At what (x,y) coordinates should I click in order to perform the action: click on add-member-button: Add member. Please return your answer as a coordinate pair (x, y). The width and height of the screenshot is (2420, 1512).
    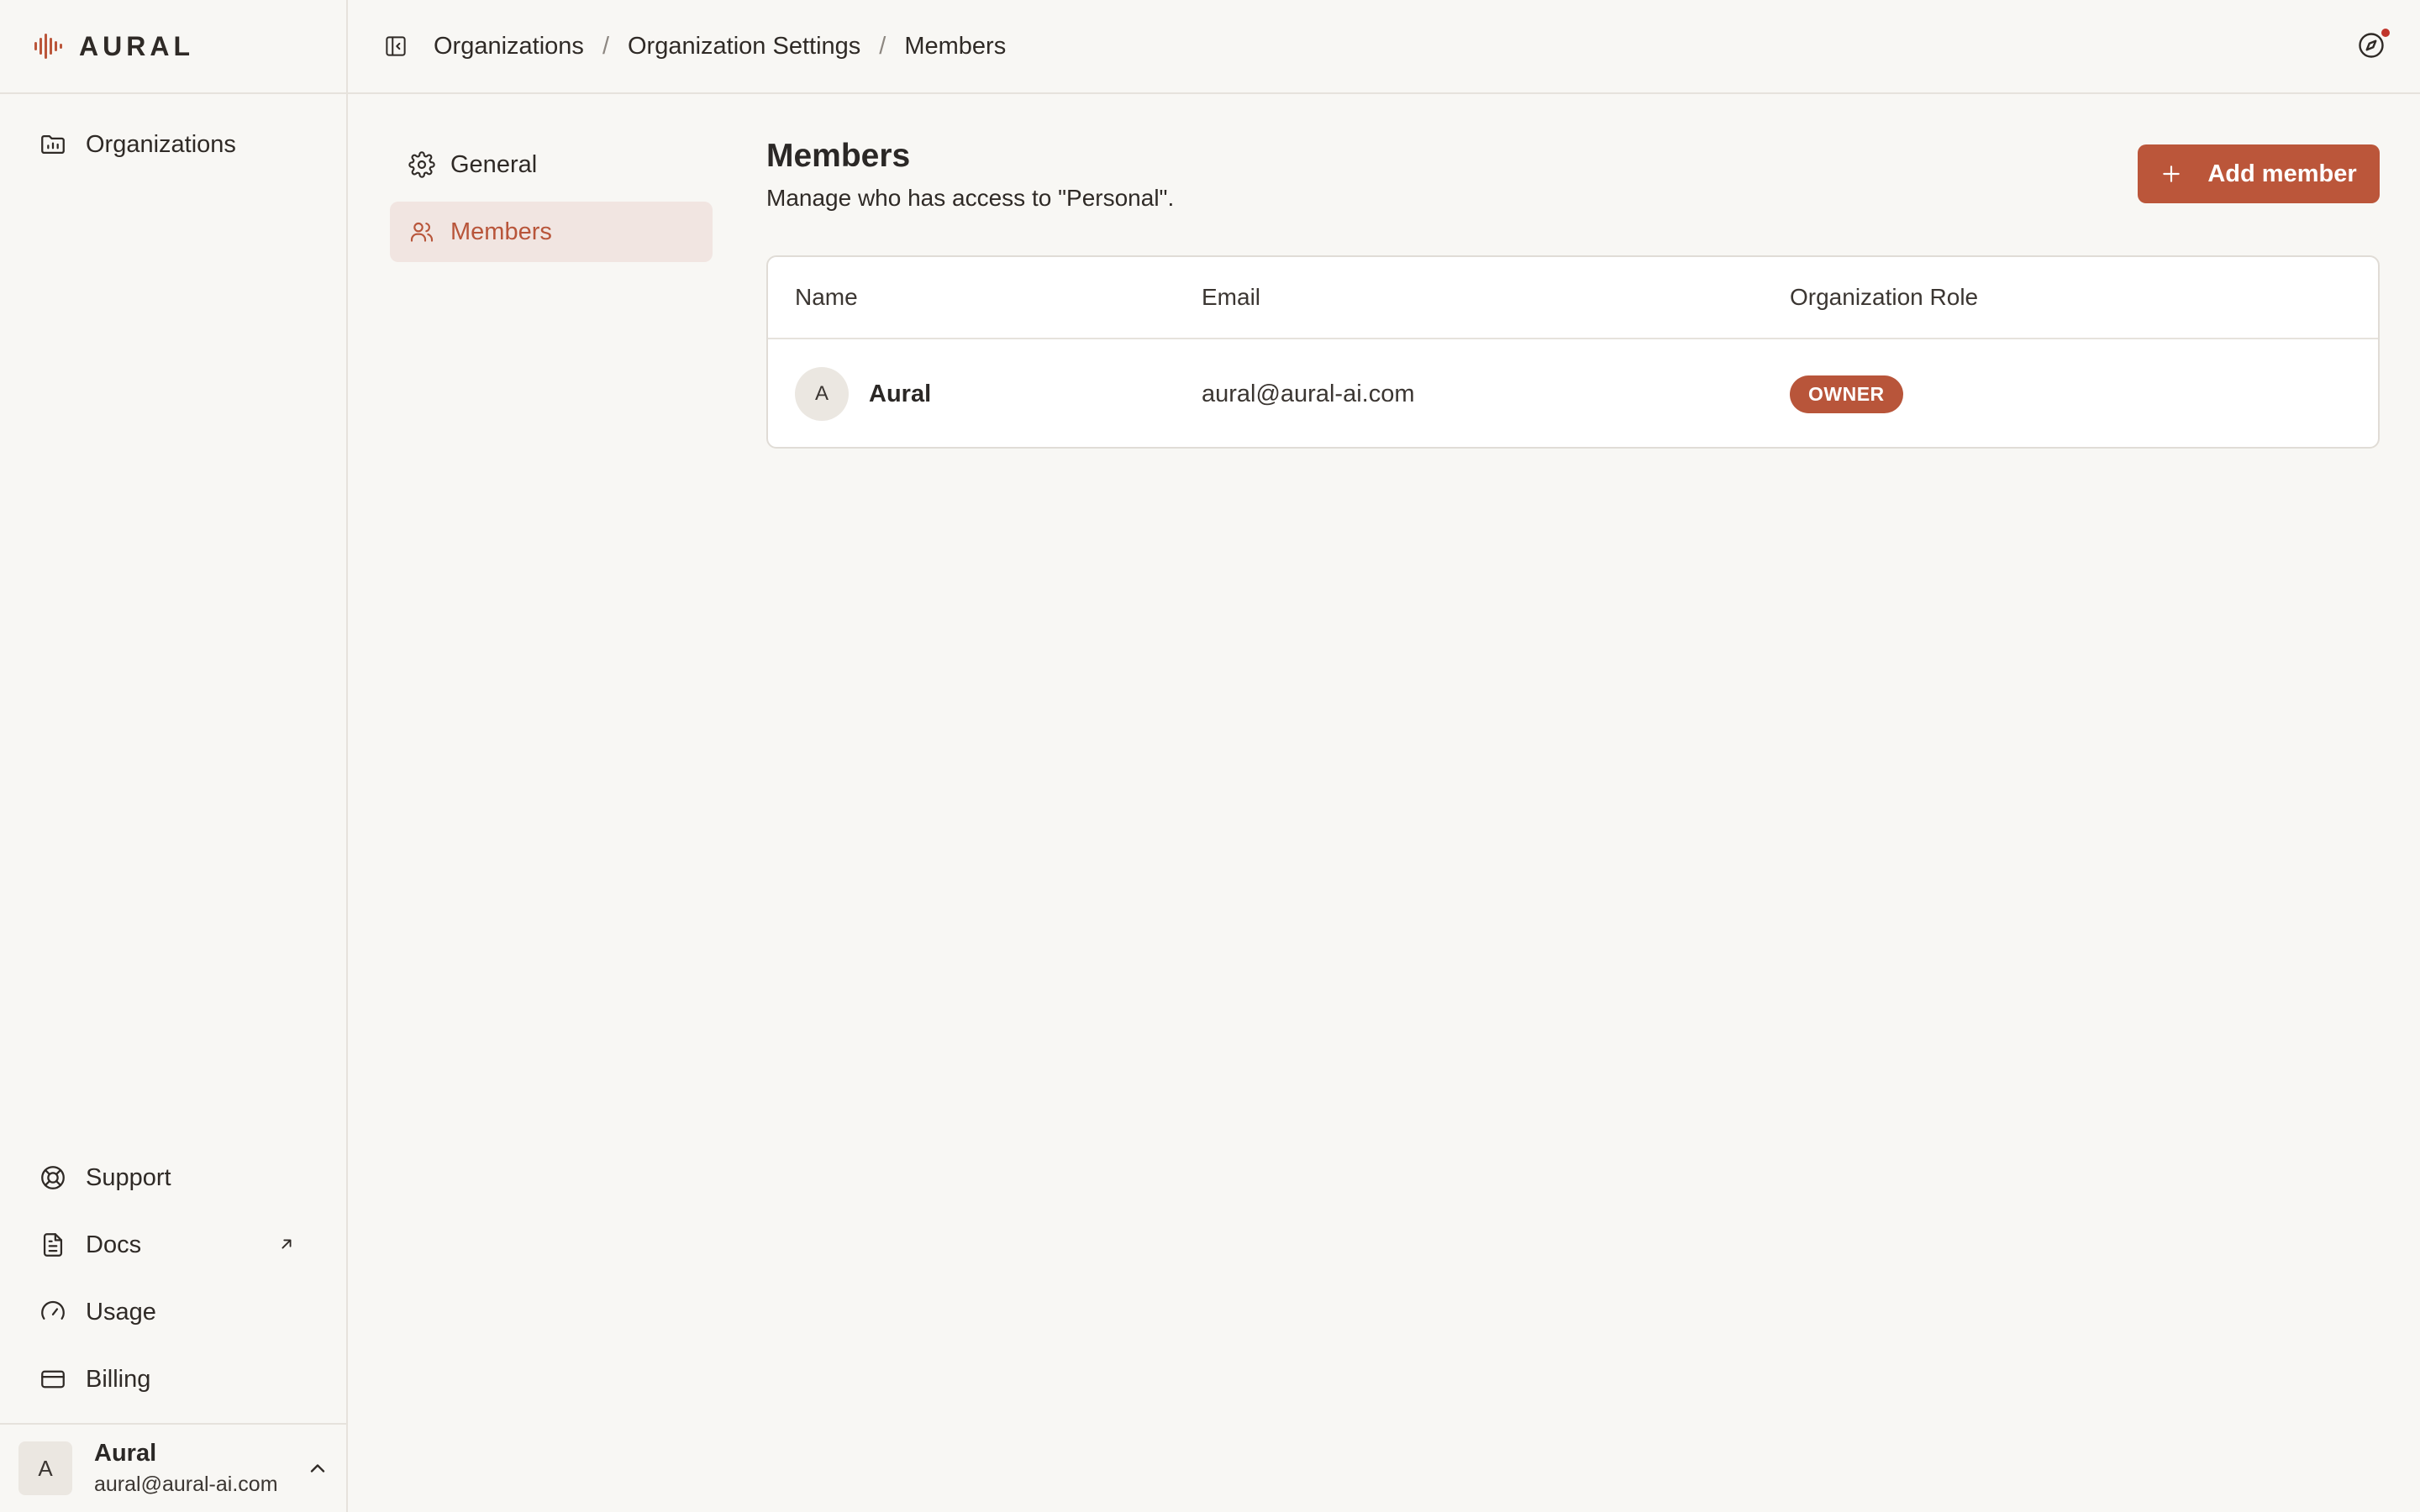
    Looking at the image, I should click on (2259, 173).